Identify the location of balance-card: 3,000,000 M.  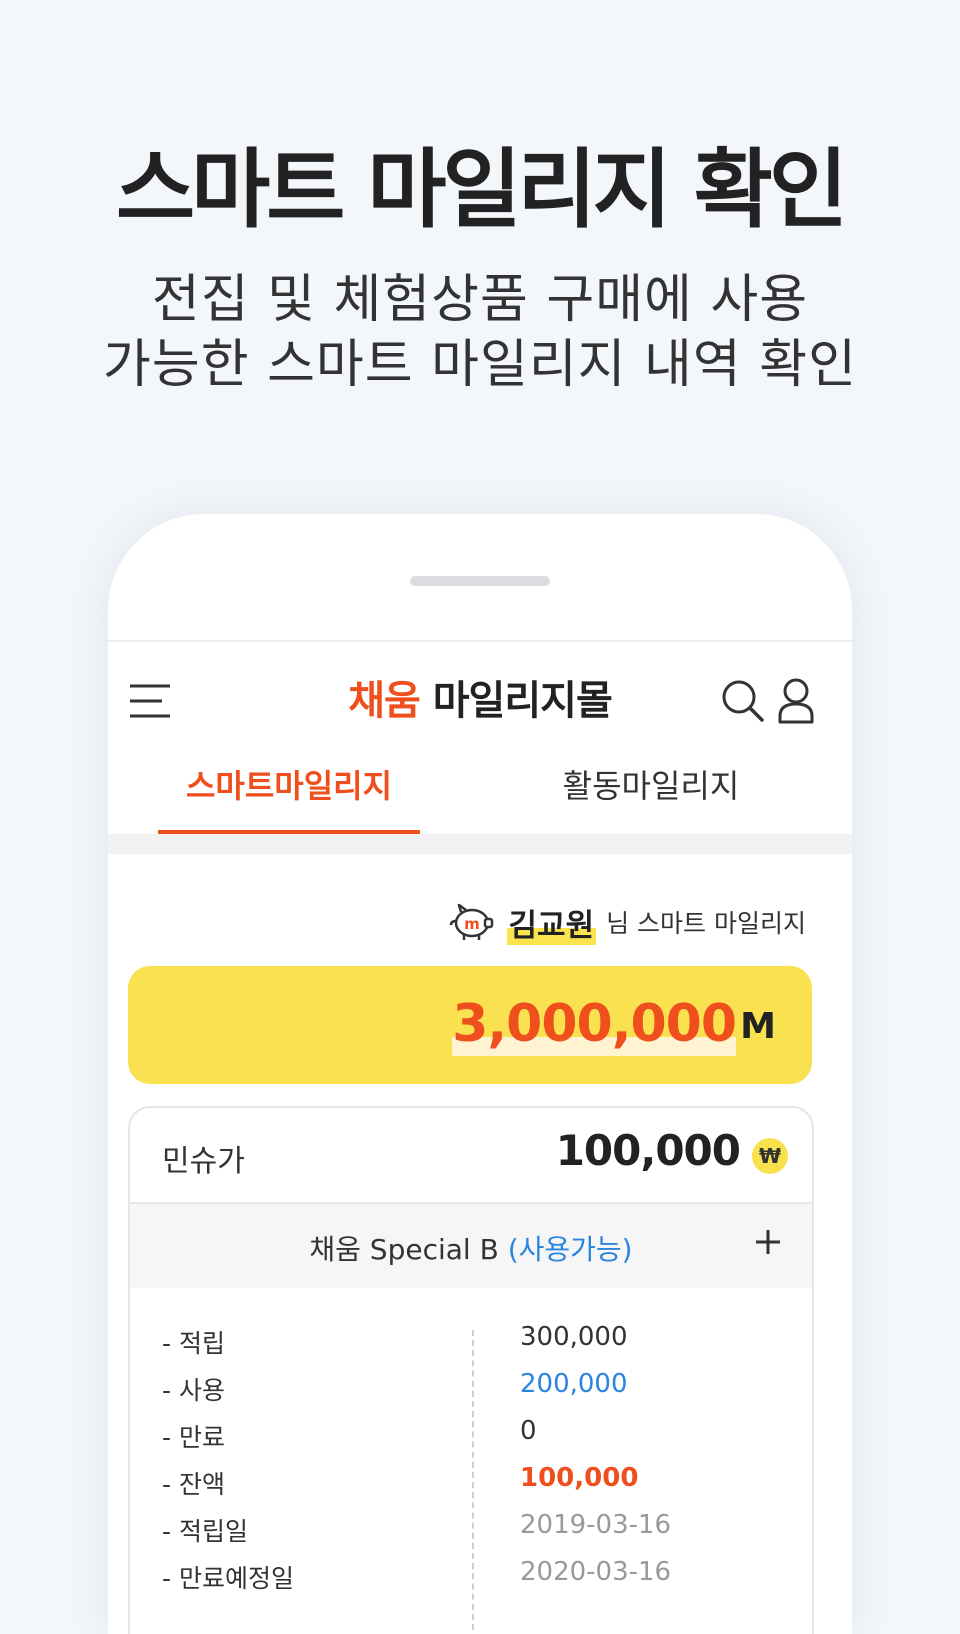
(470, 1025).